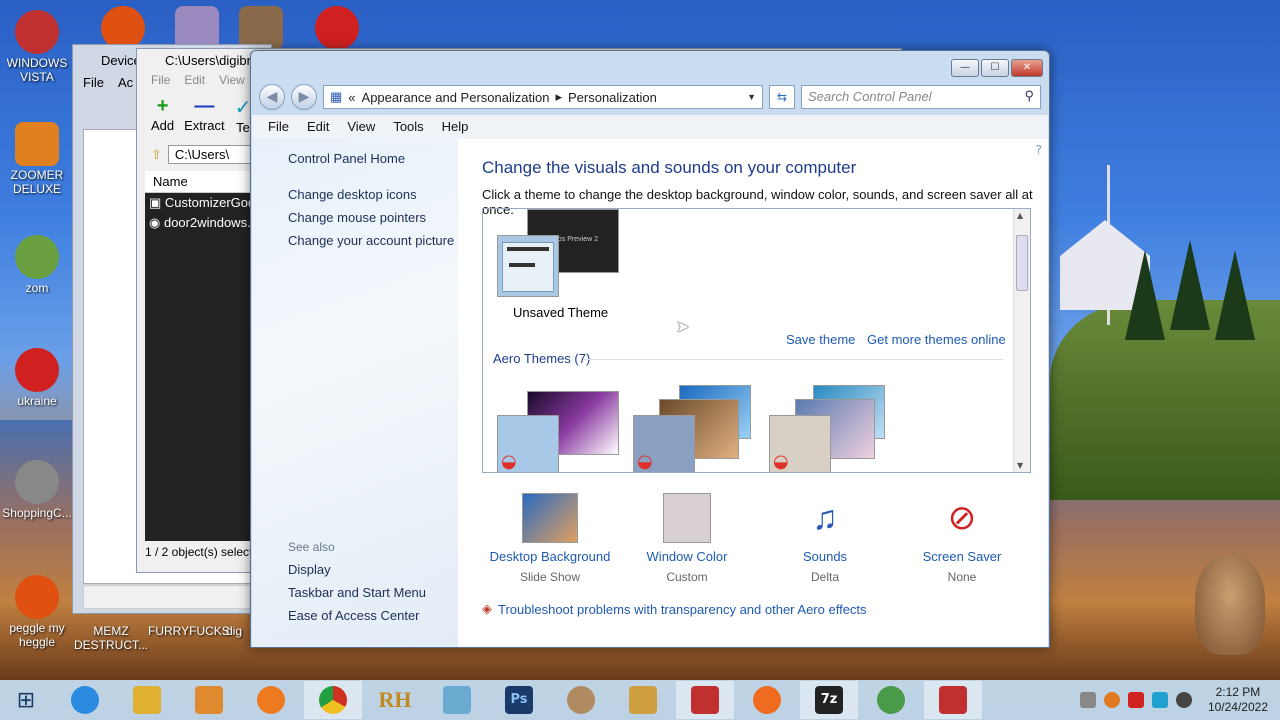 This screenshot has height=720, width=1280. I want to click on title-bar: — ☐ ✕, so click(650, 66).